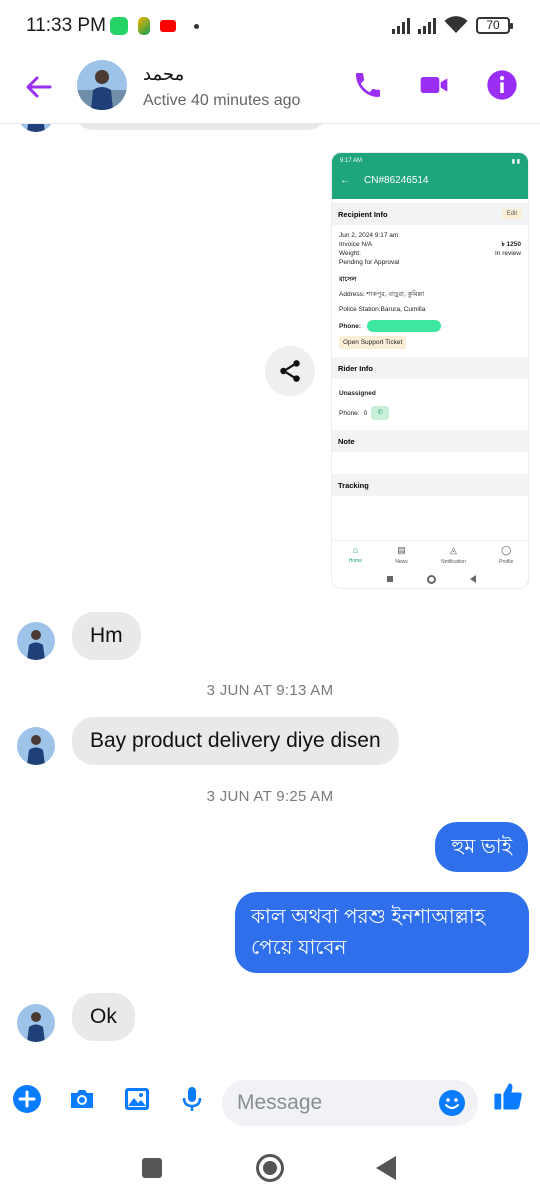 The width and height of the screenshot is (540, 1200). Describe the element at coordinates (235, 741) in the screenshot. I see `message-bubble-incoming: Bay product delivery diye disen` at that location.